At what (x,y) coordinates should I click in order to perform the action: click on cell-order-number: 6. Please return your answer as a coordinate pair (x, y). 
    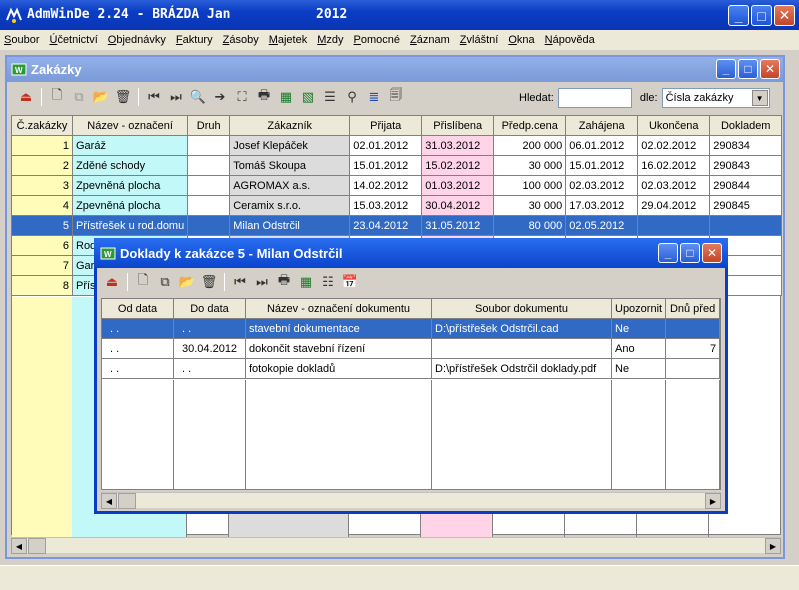
    Looking at the image, I should click on (42, 245).